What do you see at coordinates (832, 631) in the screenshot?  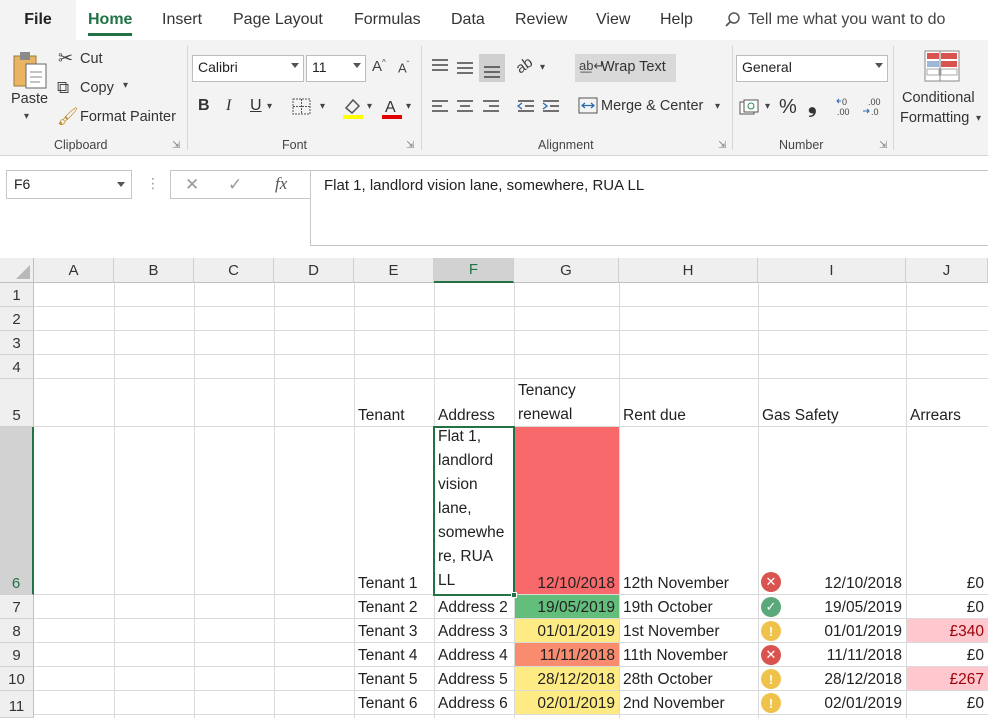 I see `cell-gas-date: 01/01/2019` at bounding box center [832, 631].